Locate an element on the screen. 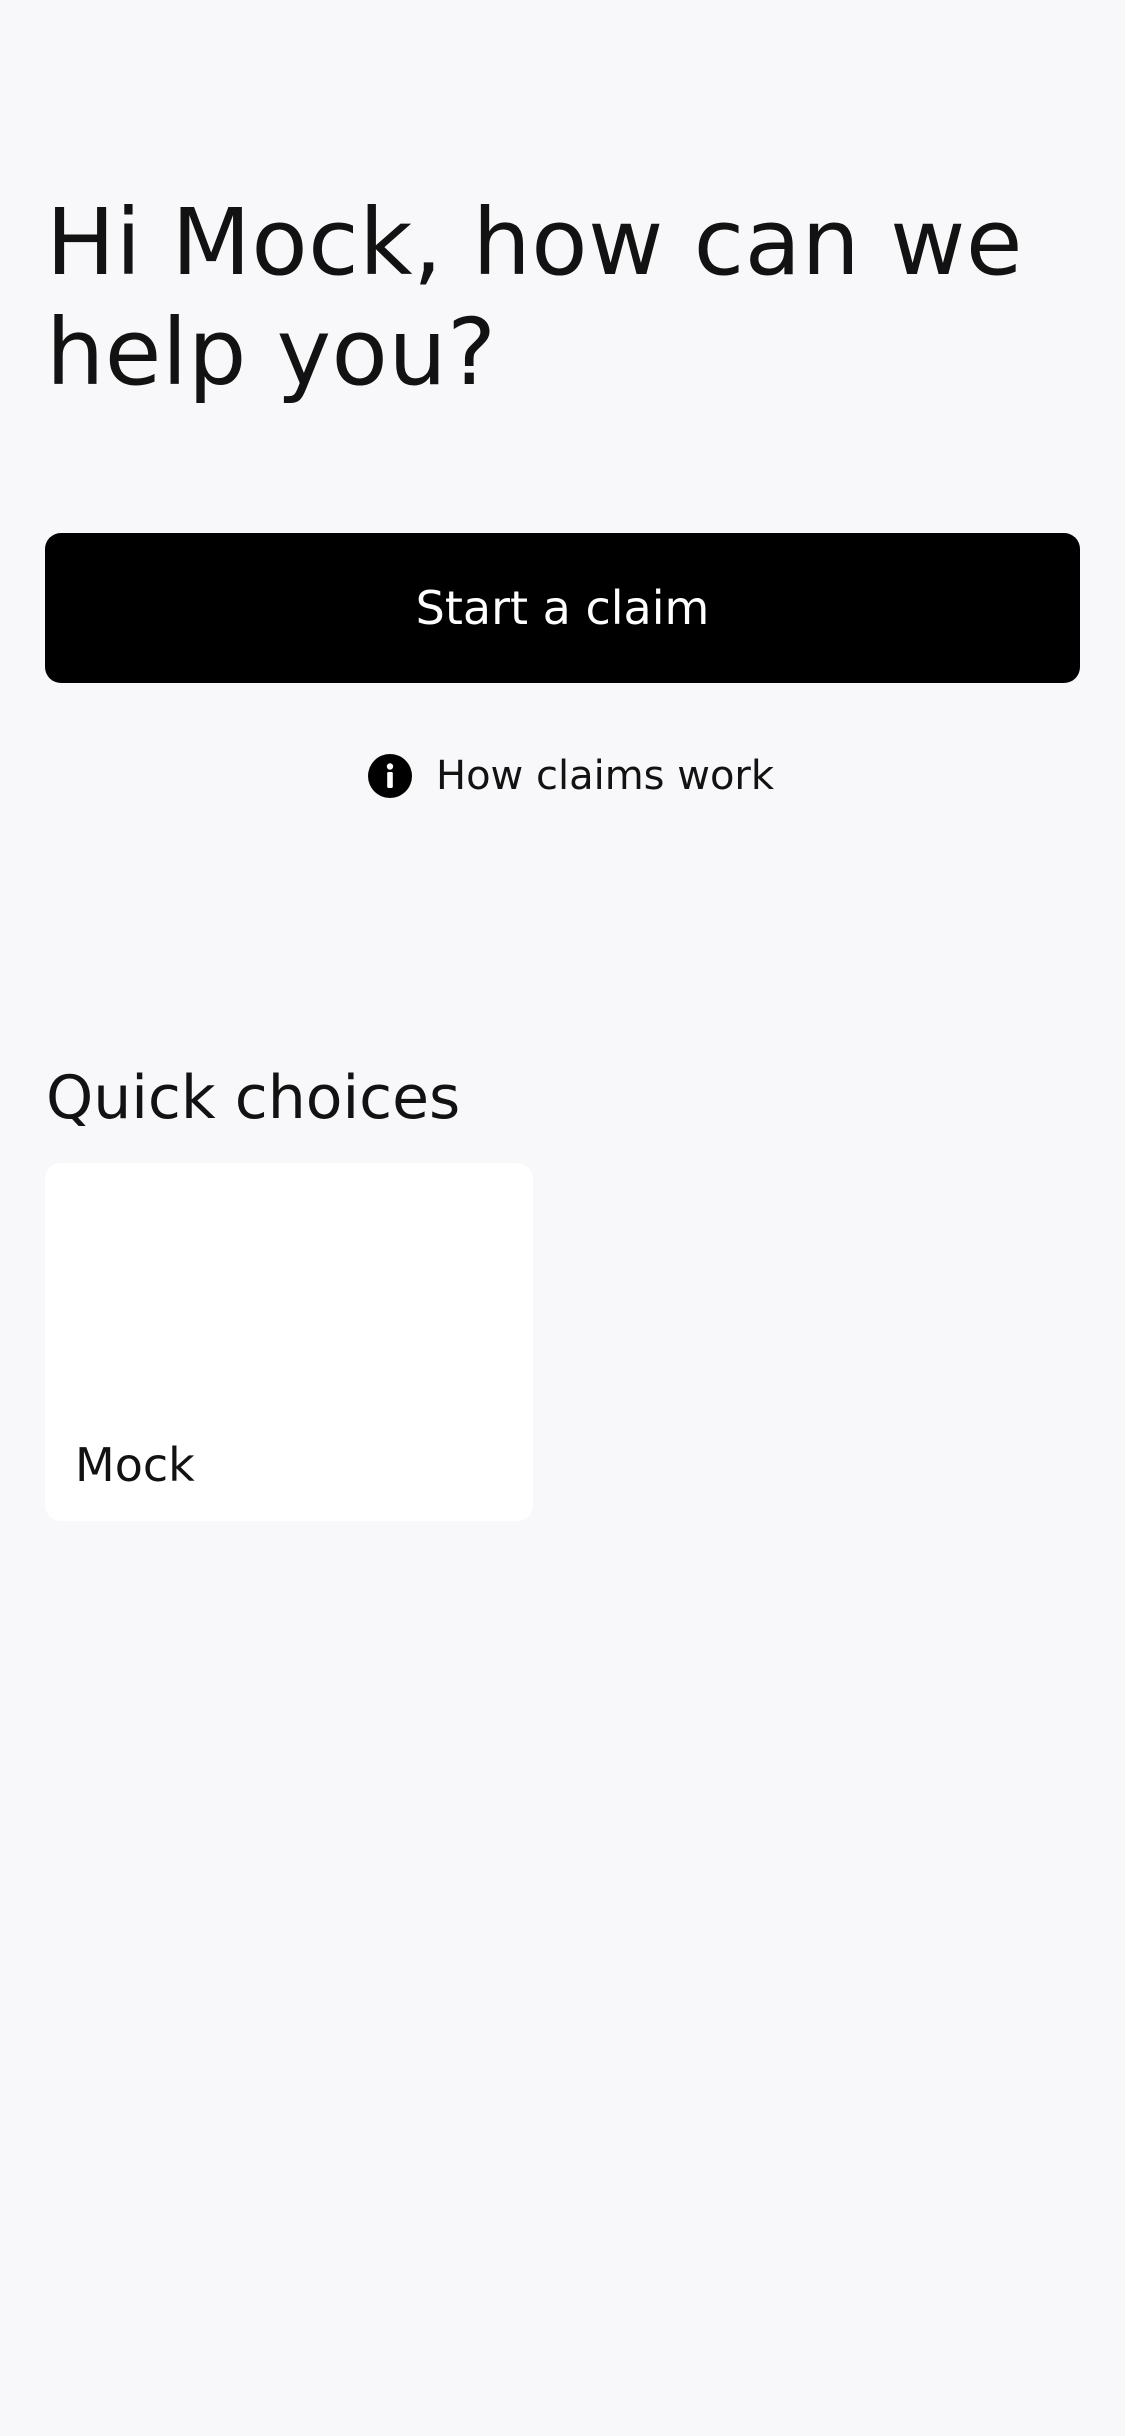 Image resolution: width=1125 pixels, height=2436 pixels. quick-choices-title: Quick choices is located at coordinates (253, 1098).